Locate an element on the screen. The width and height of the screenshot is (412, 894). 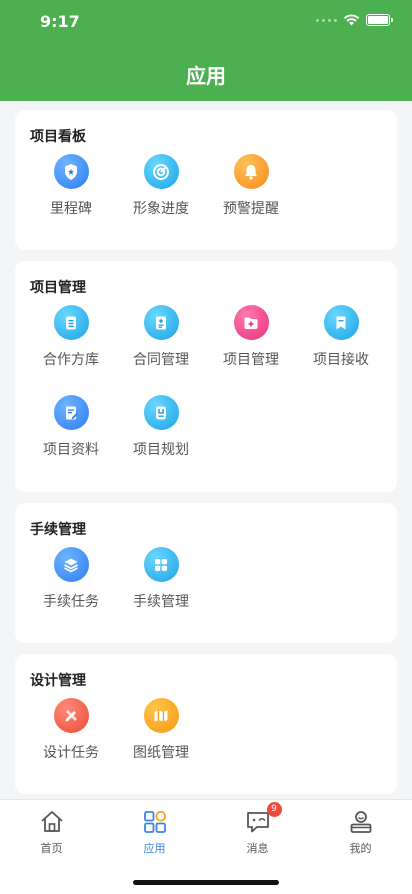
status-time: 9:17 is located at coordinates (60, 21).